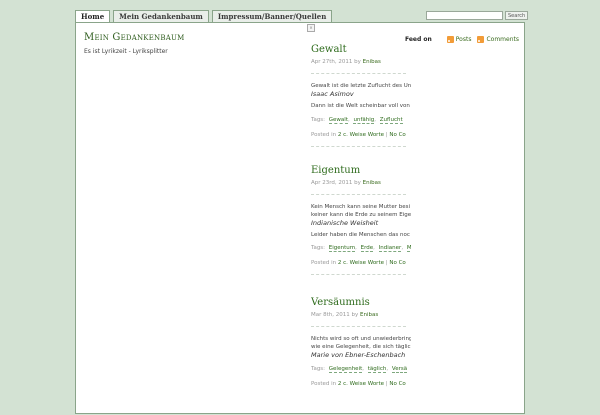  Describe the element at coordinates (408, 248) in the screenshot. I see `tag-link: Mu` at that location.